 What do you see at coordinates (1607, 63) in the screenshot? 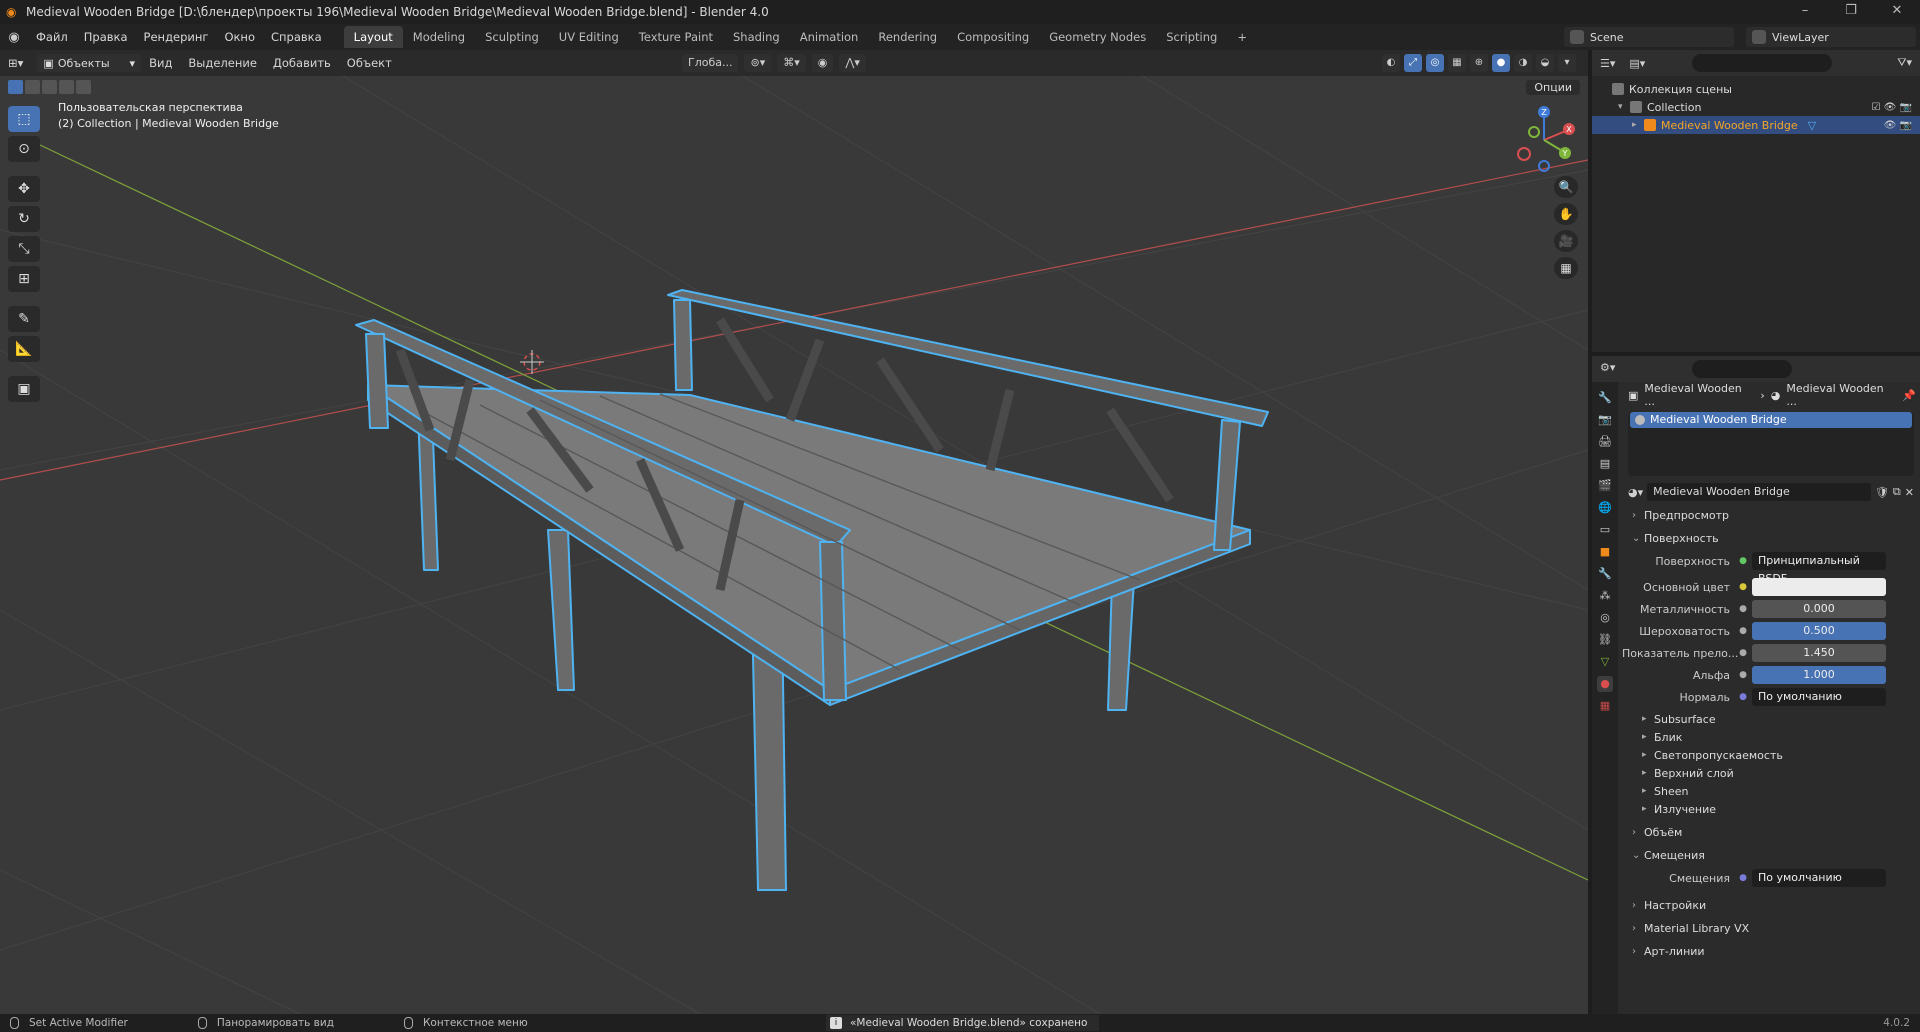
I see `outliner-editor-icon: ☰▾` at bounding box center [1607, 63].